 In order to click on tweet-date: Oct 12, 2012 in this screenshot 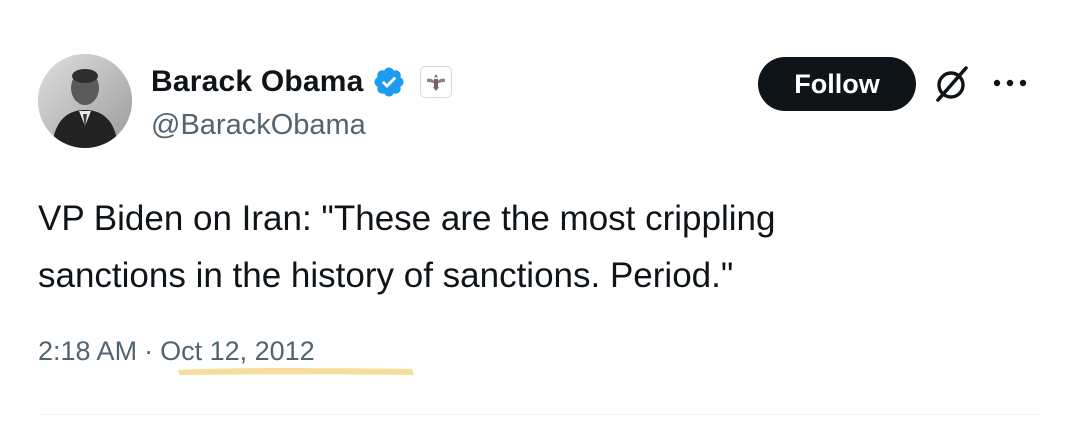, I will do `click(237, 351)`.